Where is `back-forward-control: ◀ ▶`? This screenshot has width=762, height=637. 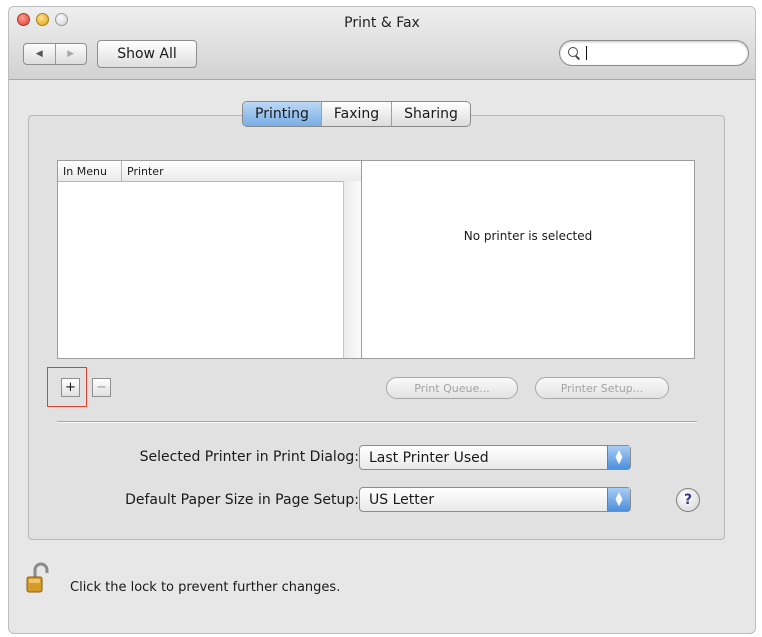
back-forward-control: ◀ ▶ is located at coordinates (55, 54).